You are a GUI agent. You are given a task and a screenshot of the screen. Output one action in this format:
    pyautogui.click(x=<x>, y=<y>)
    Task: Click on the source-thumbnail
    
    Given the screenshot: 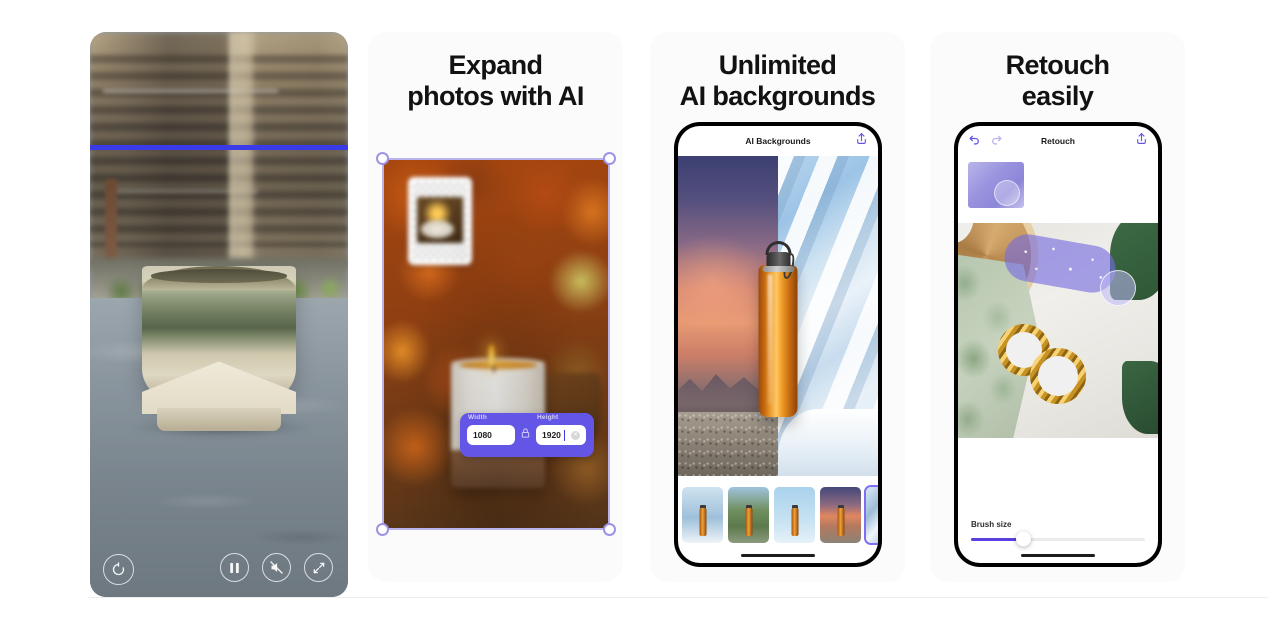 What is the action you would take?
    pyautogui.click(x=440, y=221)
    